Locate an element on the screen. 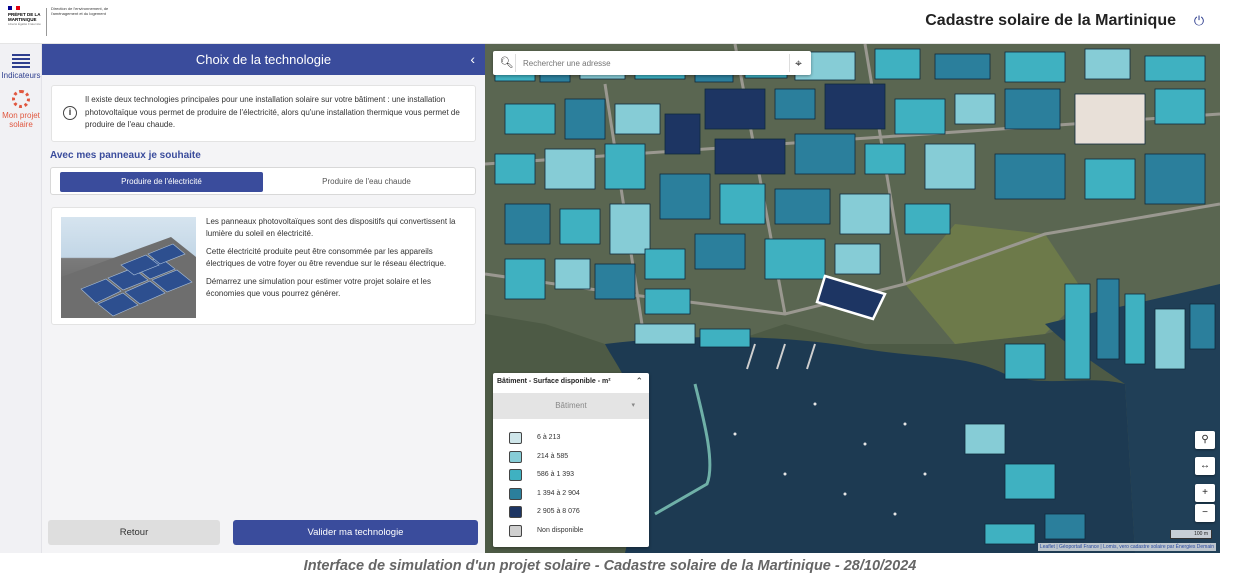  left-rail: Indicateurs Mon projet solaire is located at coordinates (21, 298).